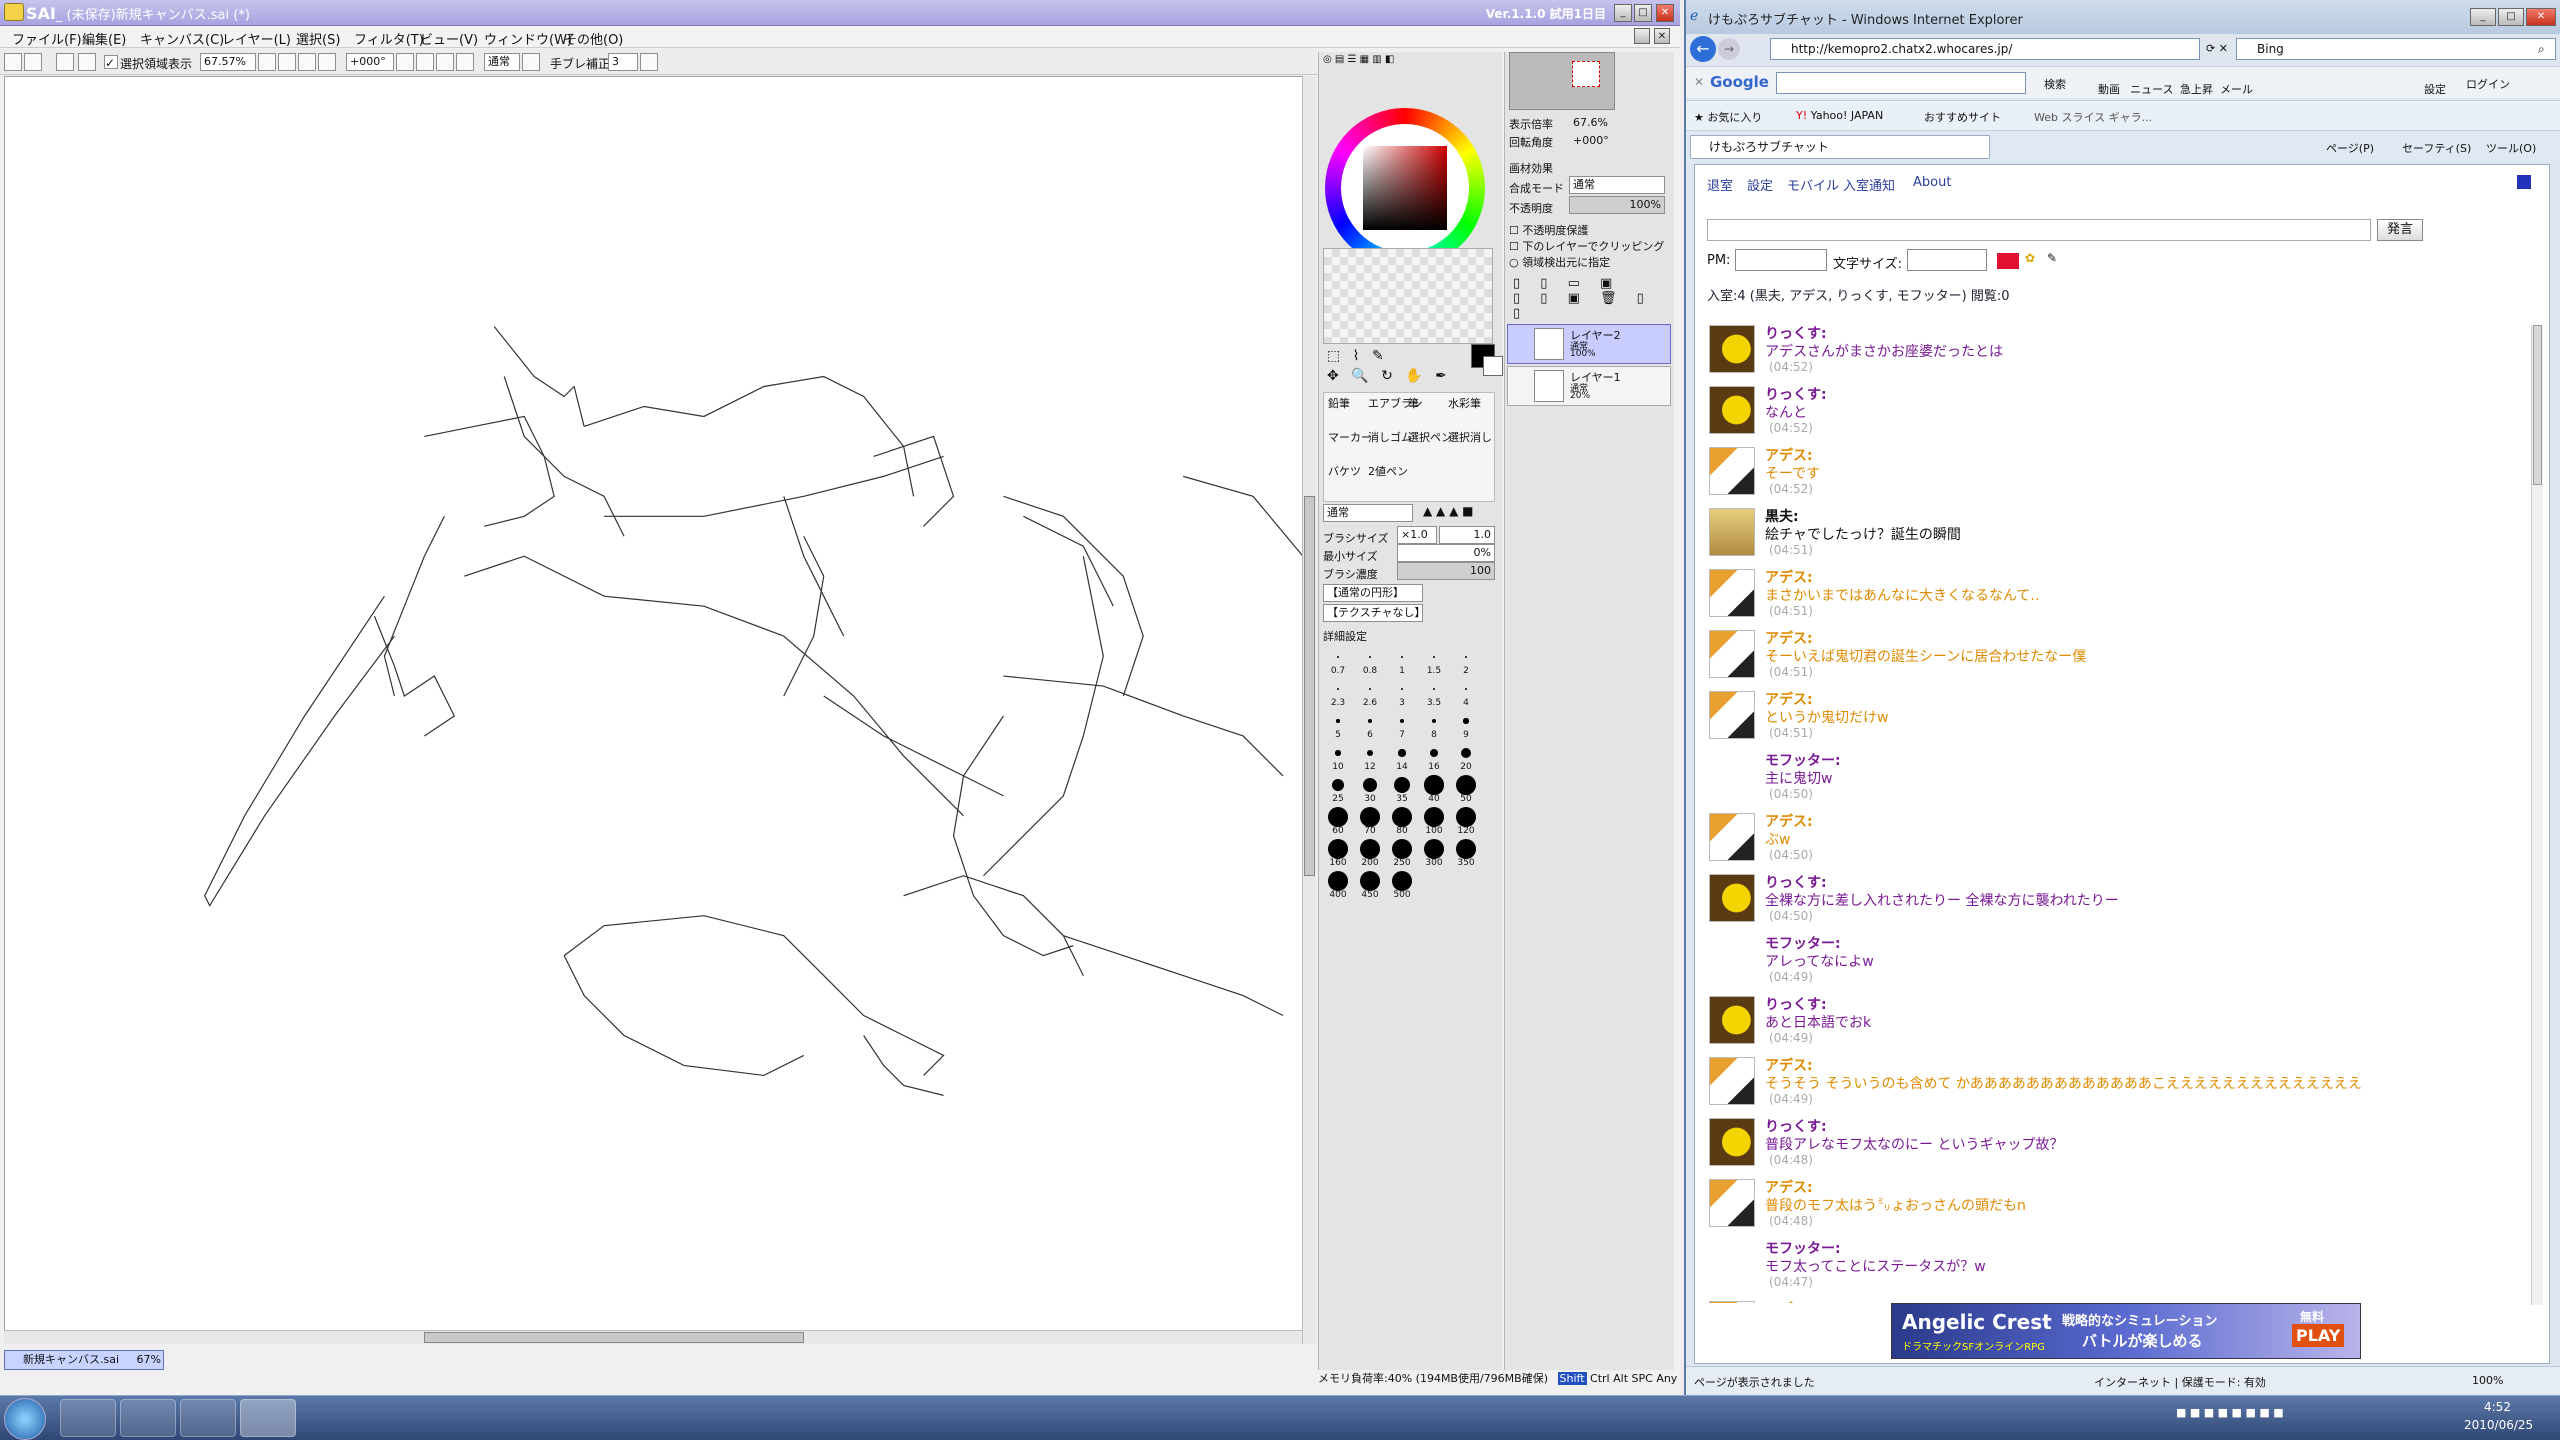 This screenshot has height=1440, width=2560. I want to click on size-preset: 0.7, so click(1338, 661).